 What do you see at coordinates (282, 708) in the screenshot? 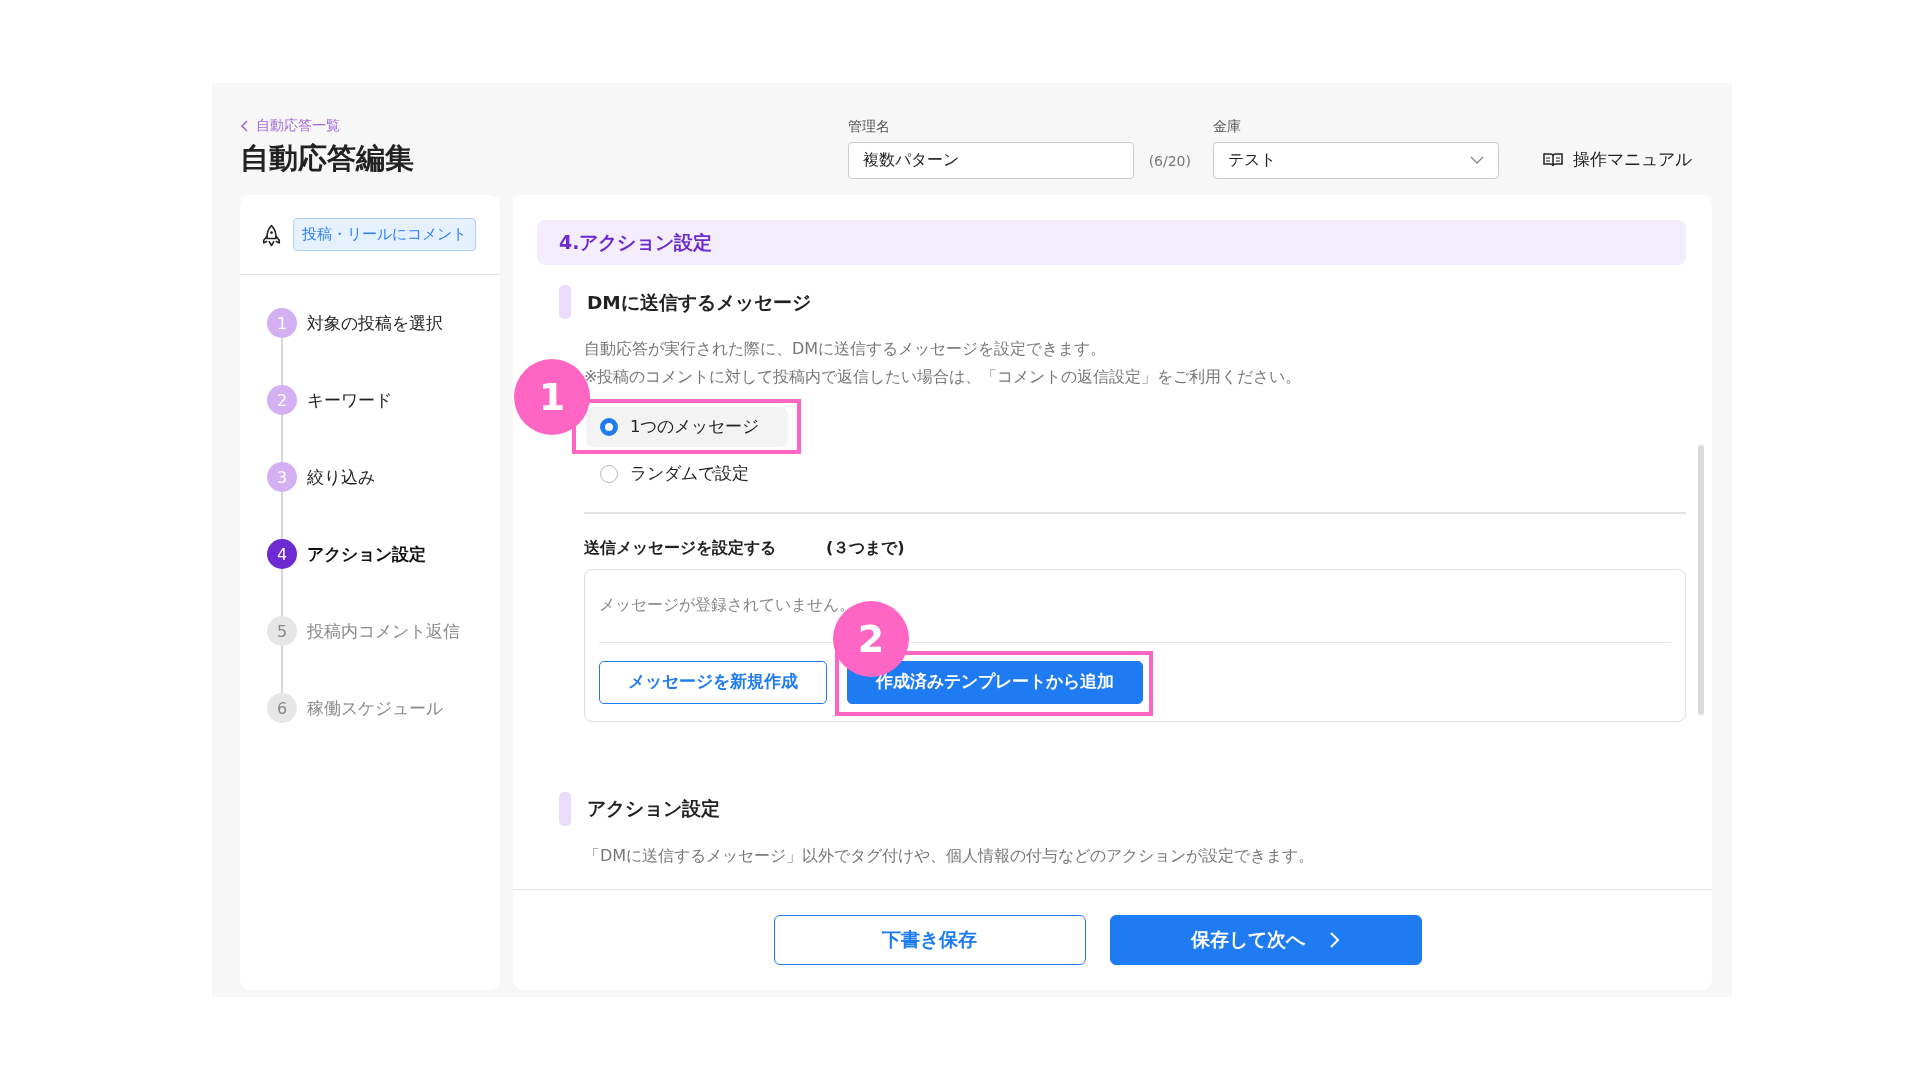
I see `step-number: 6` at bounding box center [282, 708].